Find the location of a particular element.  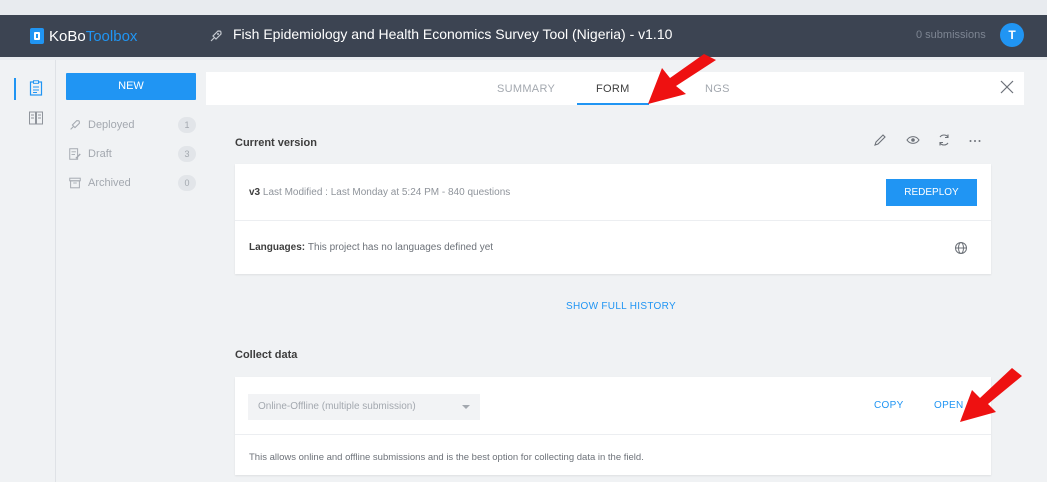

show-full-history-link: SHOW FULL HISTORY is located at coordinates (621, 306).